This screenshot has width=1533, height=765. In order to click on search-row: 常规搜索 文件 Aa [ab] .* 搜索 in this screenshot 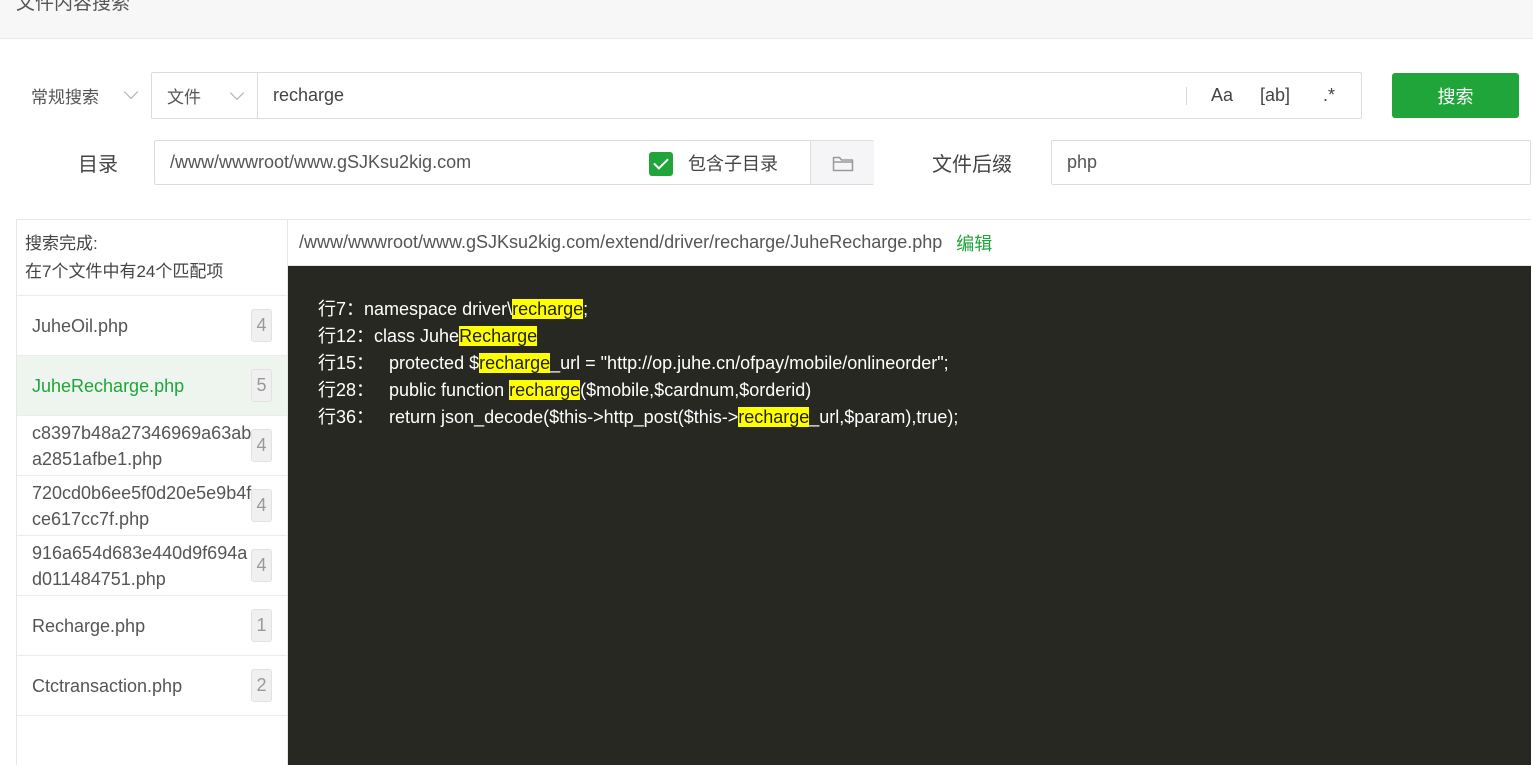, I will do `click(766, 95)`.